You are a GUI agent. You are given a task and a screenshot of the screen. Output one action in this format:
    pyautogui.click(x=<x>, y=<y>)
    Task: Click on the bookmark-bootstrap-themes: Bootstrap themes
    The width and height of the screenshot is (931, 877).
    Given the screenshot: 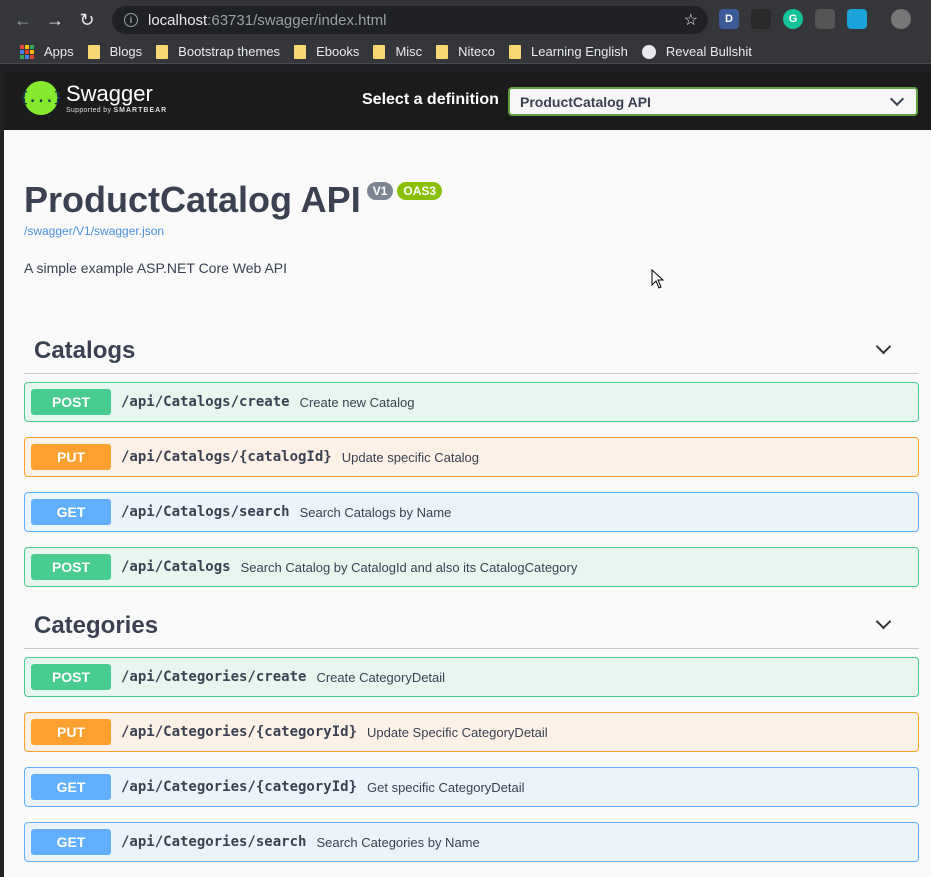 What is the action you would take?
    pyautogui.click(x=218, y=51)
    